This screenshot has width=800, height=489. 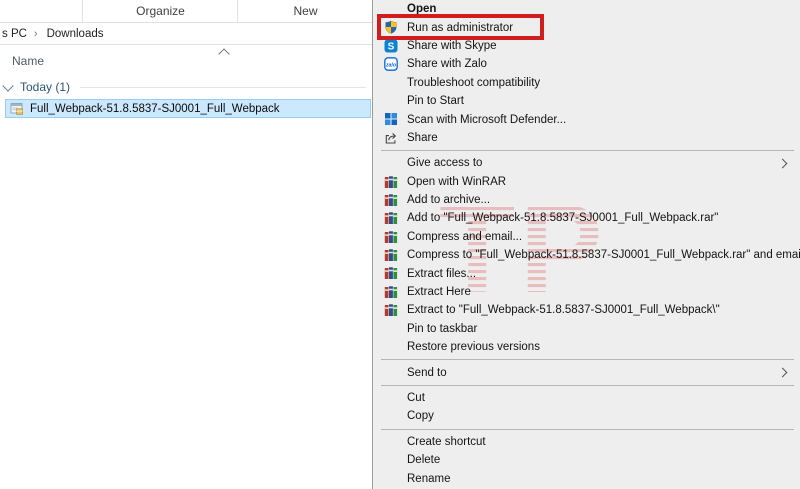 I want to click on menu-item-open: Open, so click(x=586, y=9).